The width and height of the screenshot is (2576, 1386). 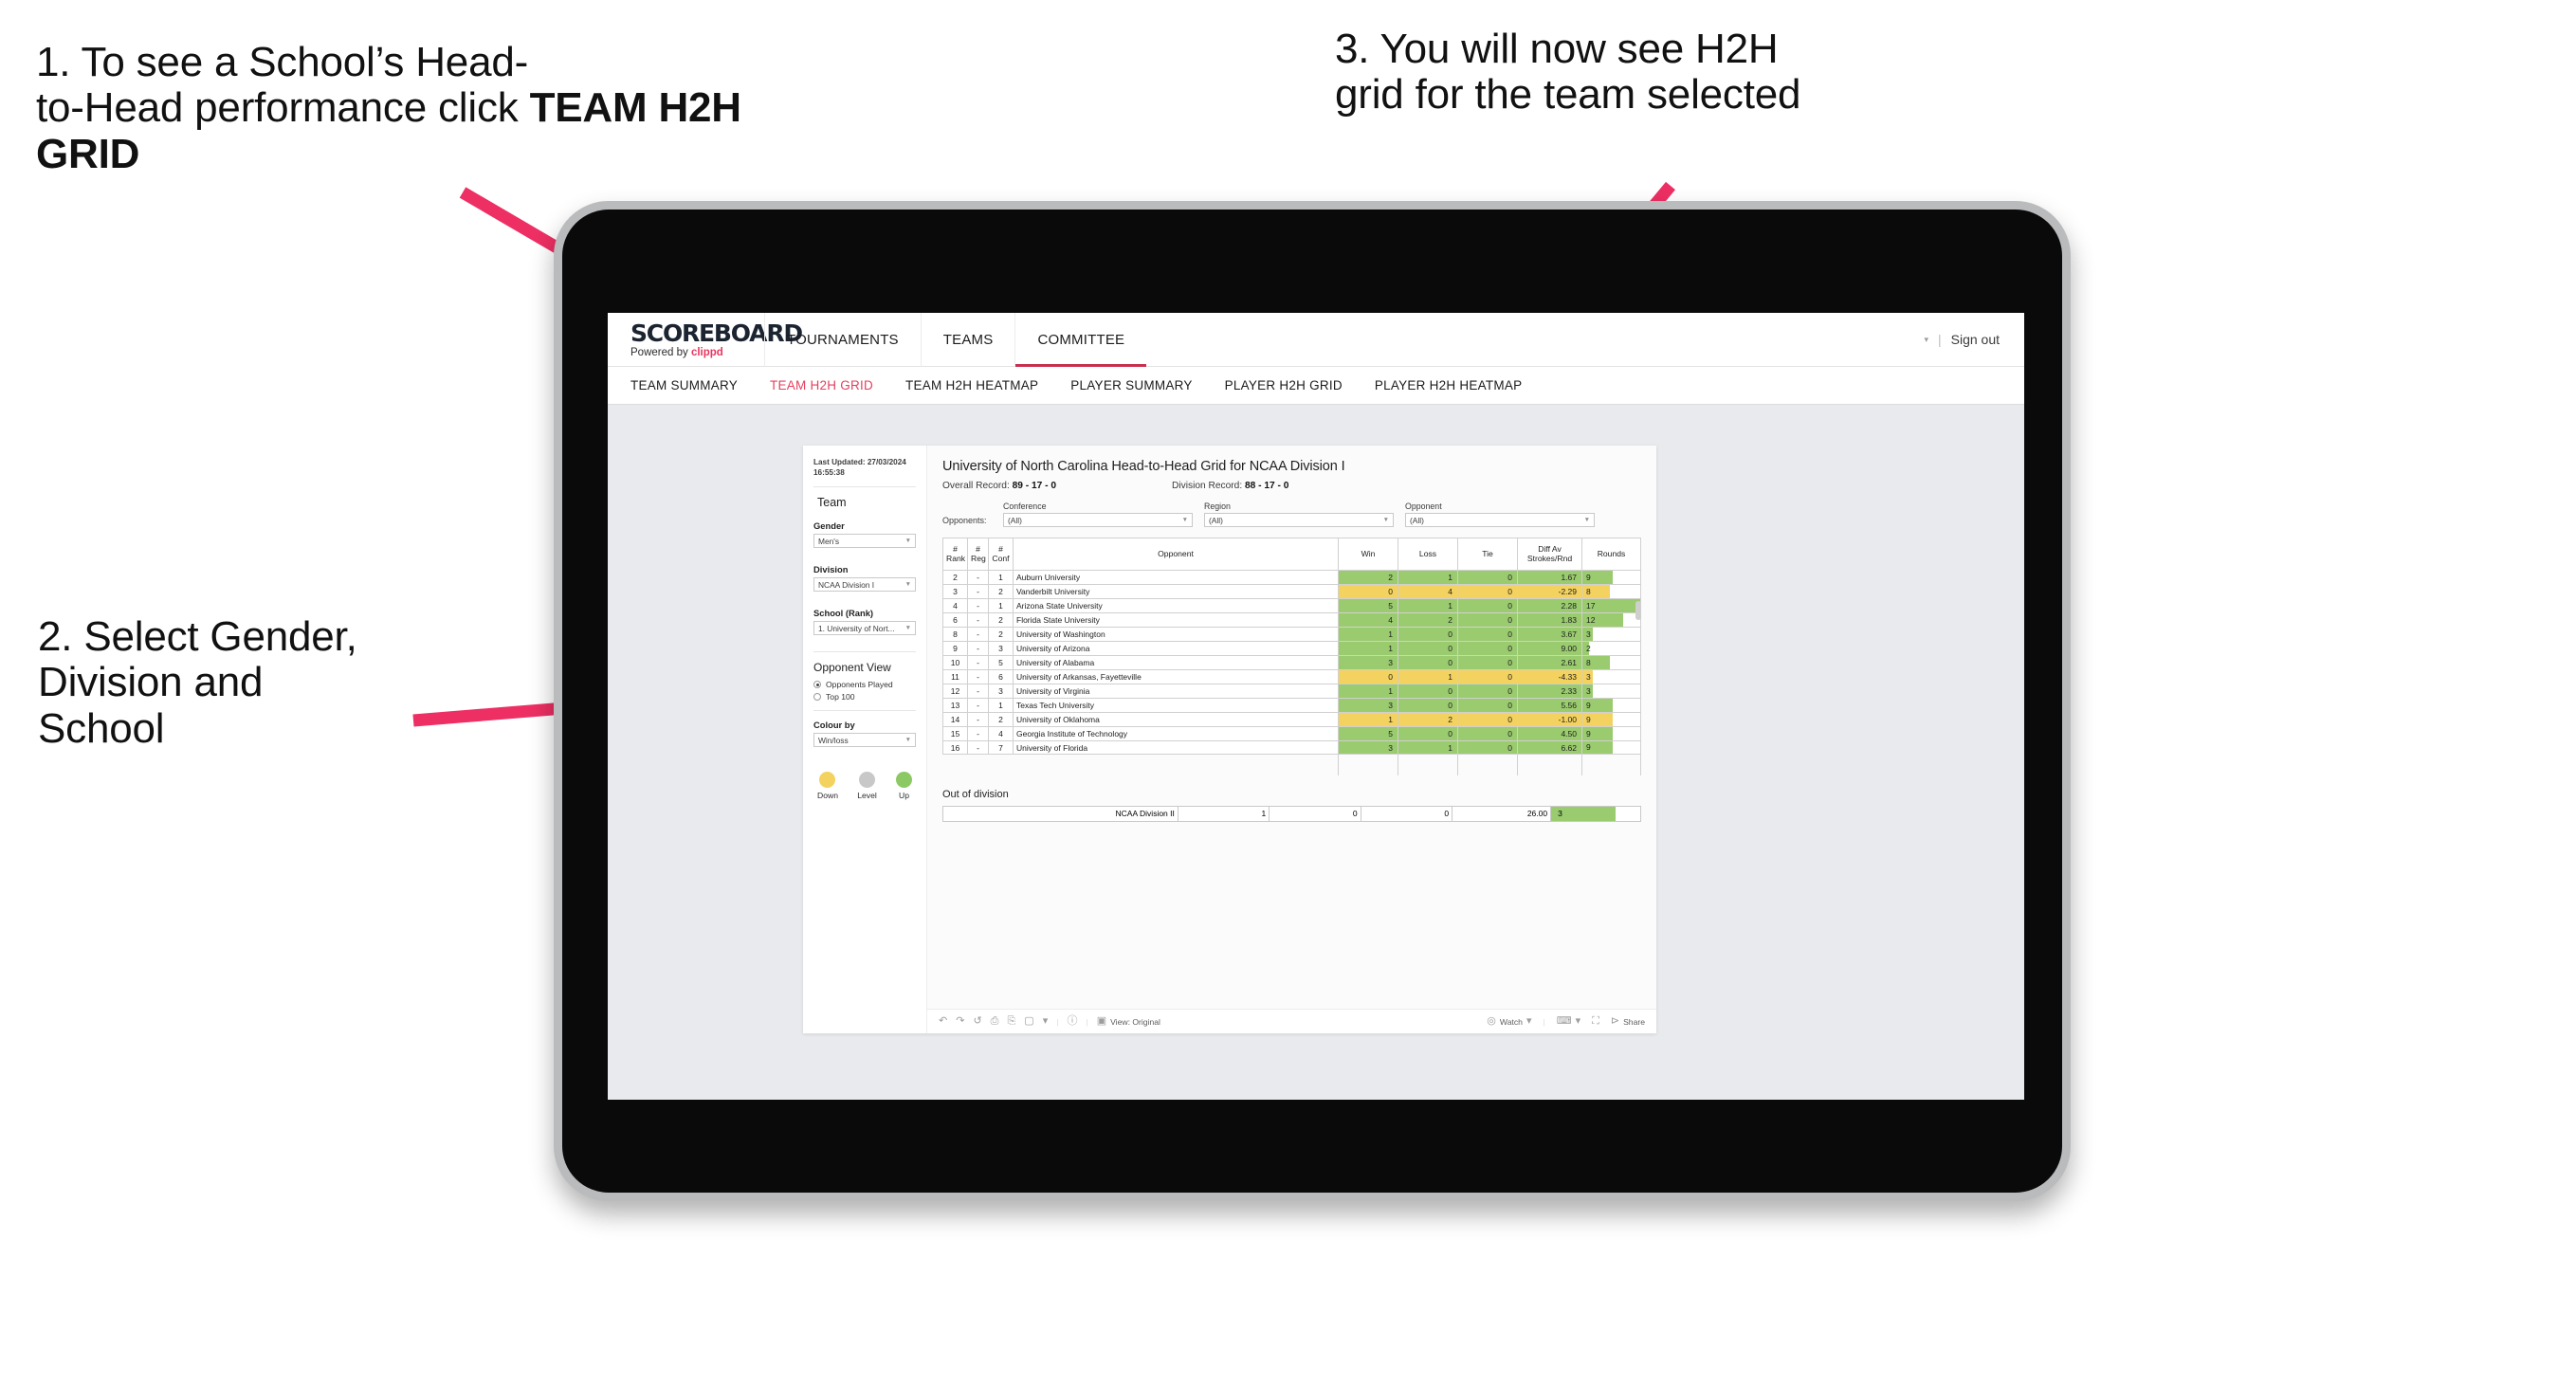 What do you see at coordinates (684, 385) in the screenshot?
I see `tab-team-summary: TEAM SUMMARY` at bounding box center [684, 385].